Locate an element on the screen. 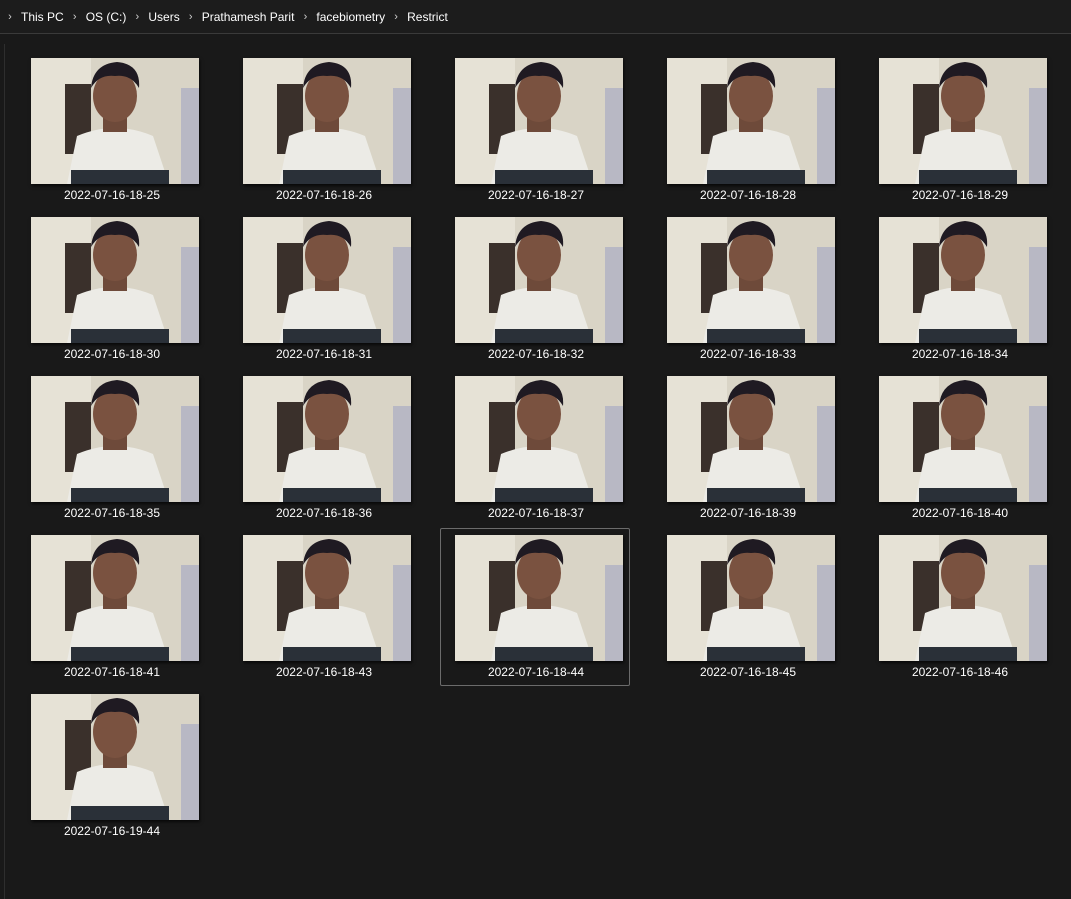 The height and width of the screenshot is (899, 1071). file-item: 2022-07-16-18-45 is located at coordinates (747, 607).